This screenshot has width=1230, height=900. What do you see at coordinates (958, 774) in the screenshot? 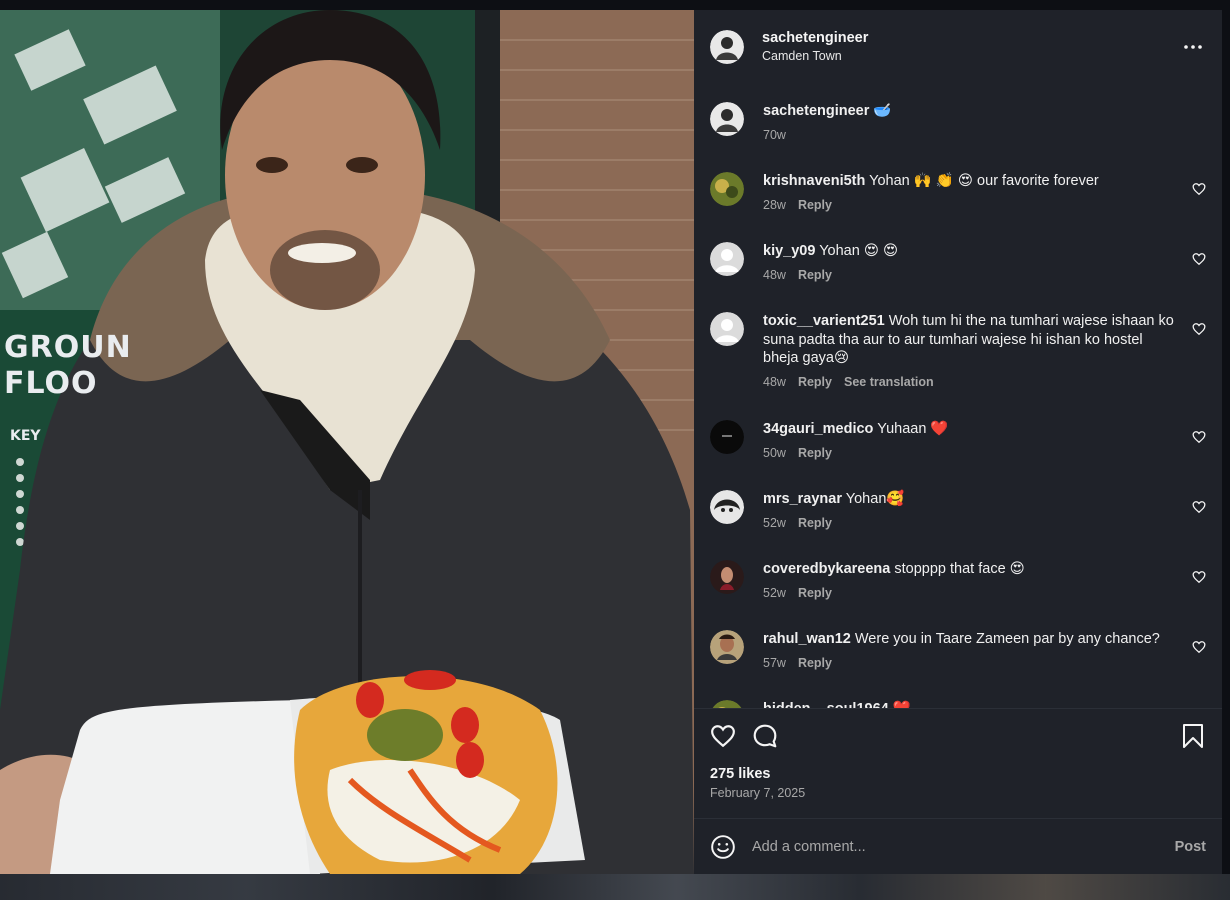
I see `likes-count: 275 likes` at bounding box center [958, 774].